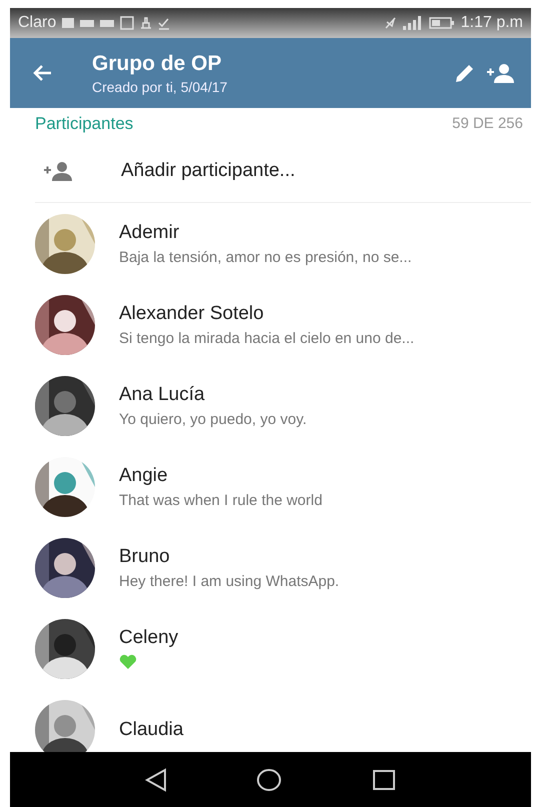  I want to click on clock: 1:17 p.m, so click(491, 23).